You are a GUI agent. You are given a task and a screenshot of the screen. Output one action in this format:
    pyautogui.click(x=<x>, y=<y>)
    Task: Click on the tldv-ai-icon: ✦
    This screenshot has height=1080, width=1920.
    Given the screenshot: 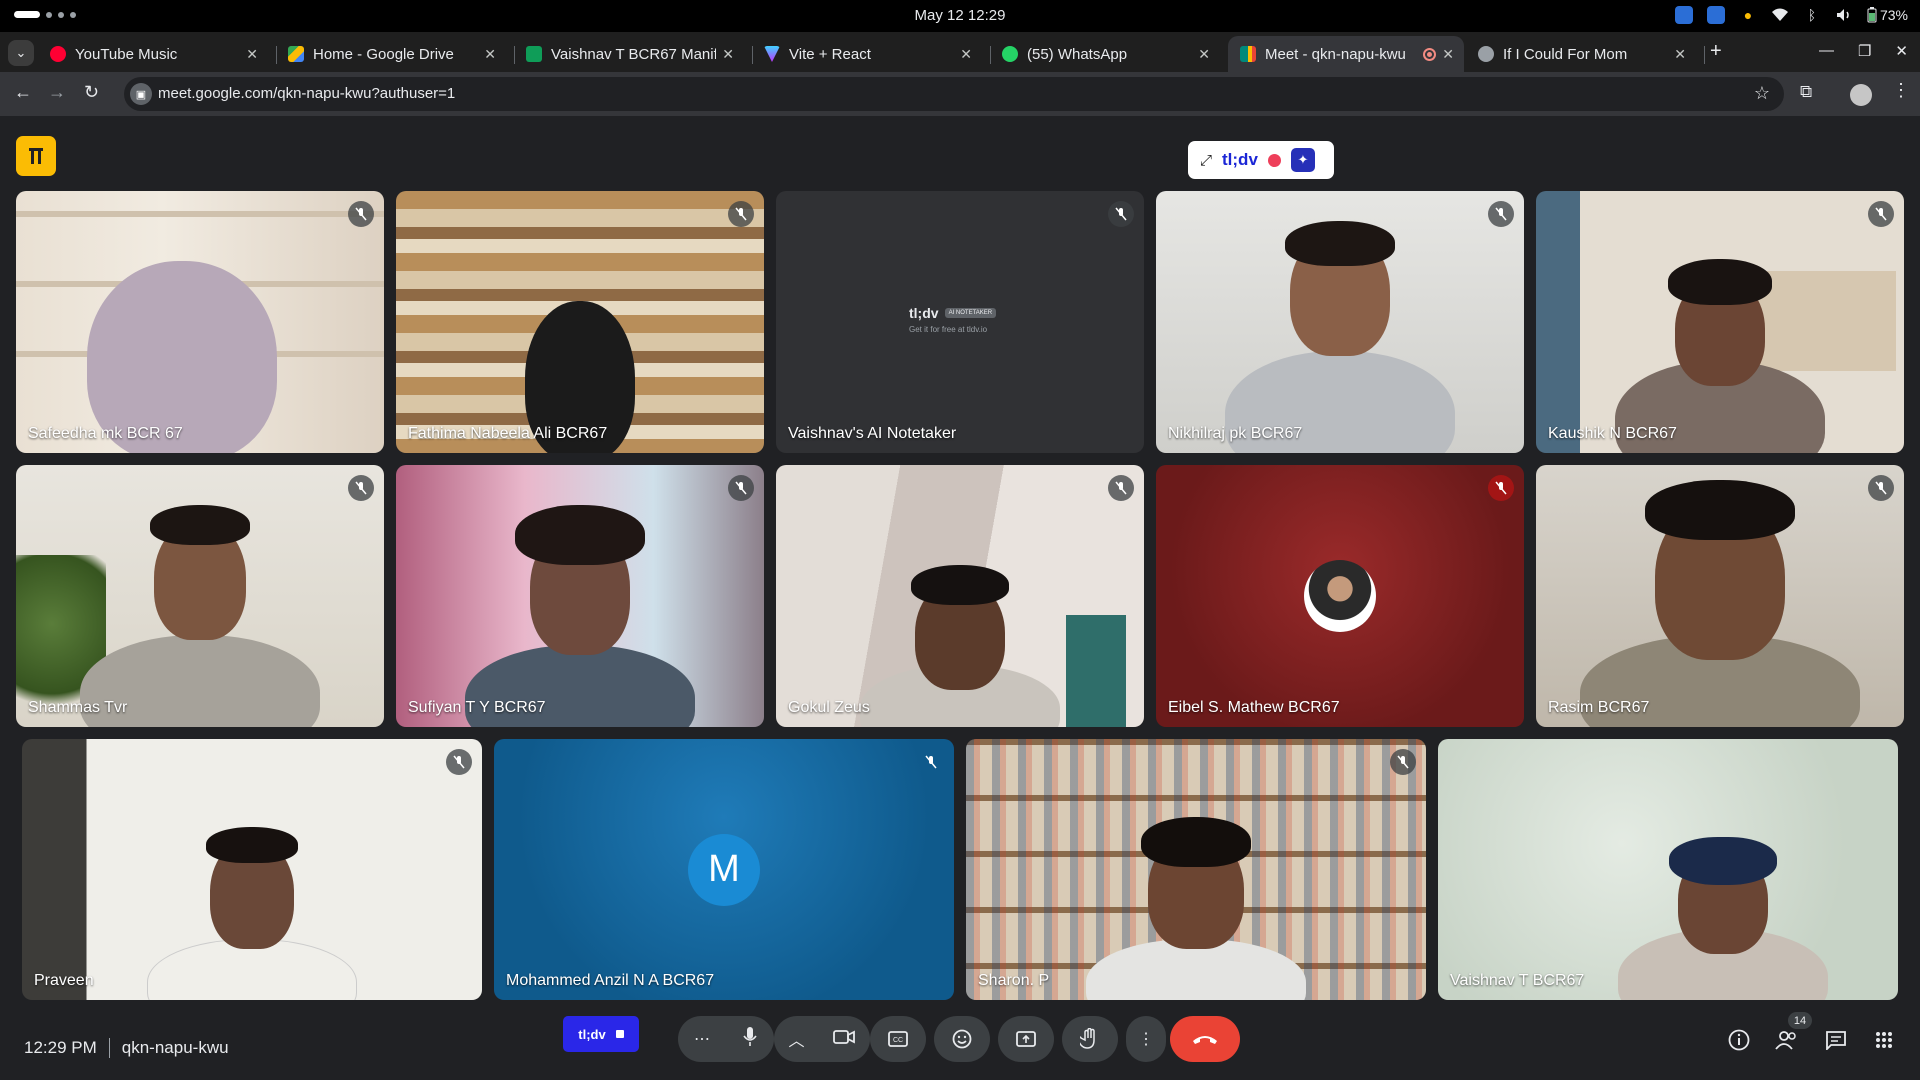 What is the action you would take?
    pyautogui.click(x=1302, y=160)
    